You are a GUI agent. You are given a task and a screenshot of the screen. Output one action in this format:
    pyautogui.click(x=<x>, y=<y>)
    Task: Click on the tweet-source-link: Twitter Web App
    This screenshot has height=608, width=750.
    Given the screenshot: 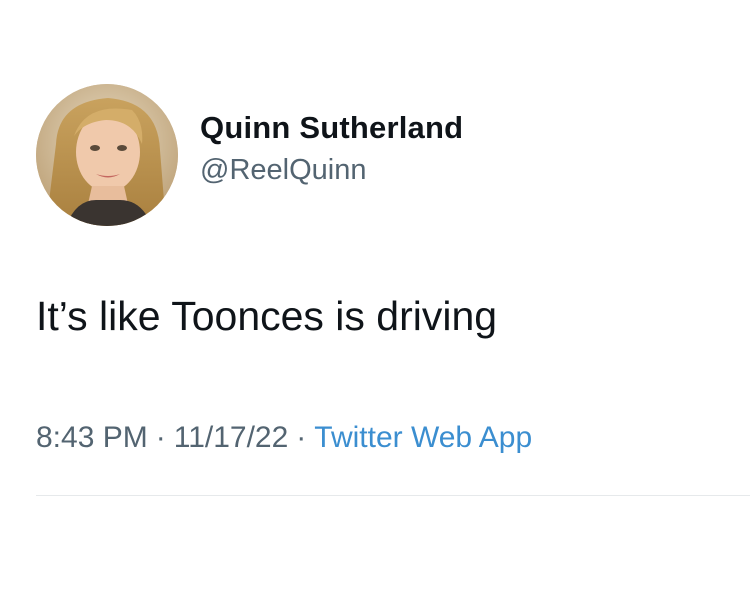 What is the action you would take?
    pyautogui.click(x=423, y=437)
    